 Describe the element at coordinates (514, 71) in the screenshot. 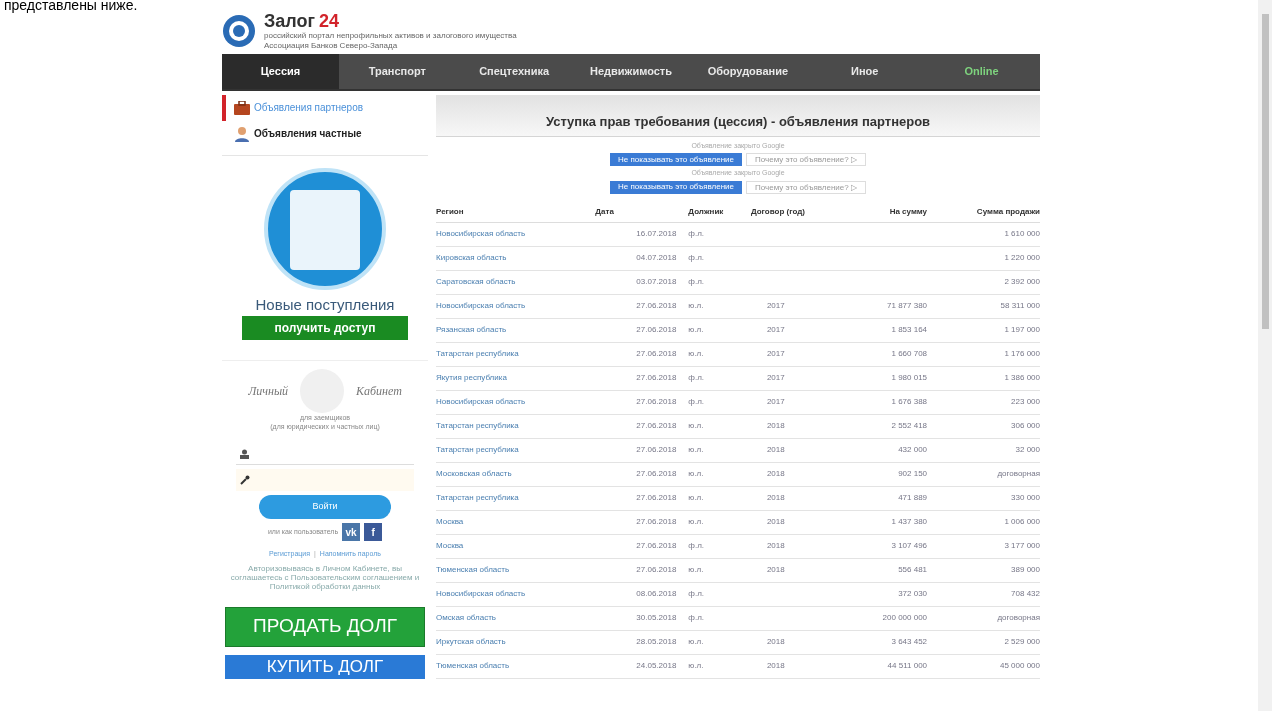

I see `nav-tab: Спецтехника` at that location.